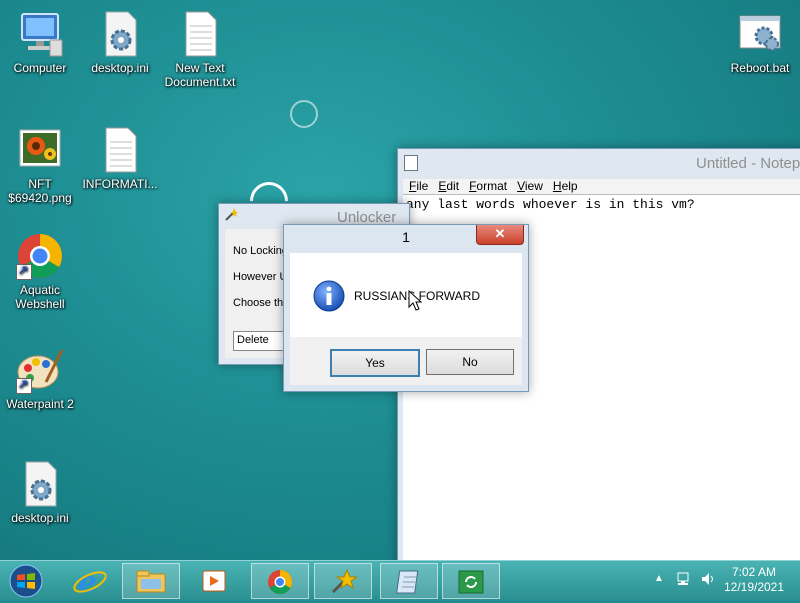 The image size is (800, 603). What do you see at coordinates (151, 584) in the screenshot?
I see `file-explorer-icon` at bounding box center [151, 584].